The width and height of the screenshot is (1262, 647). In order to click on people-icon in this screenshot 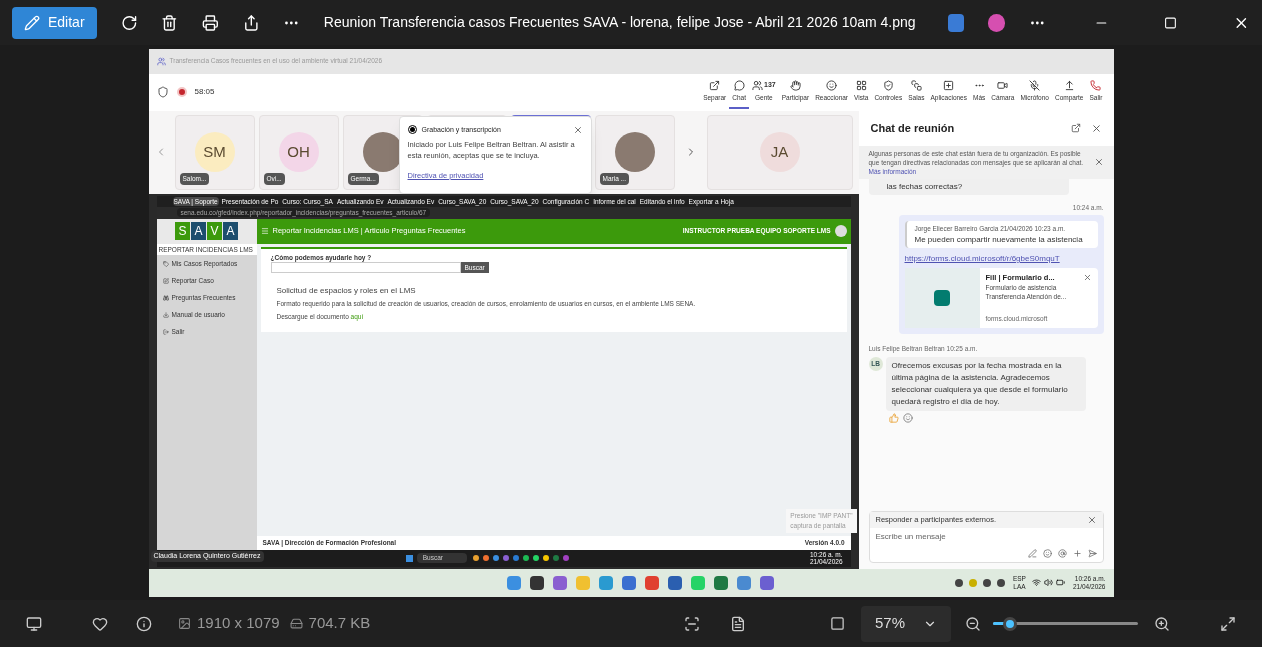, I will do `click(757, 85)`.